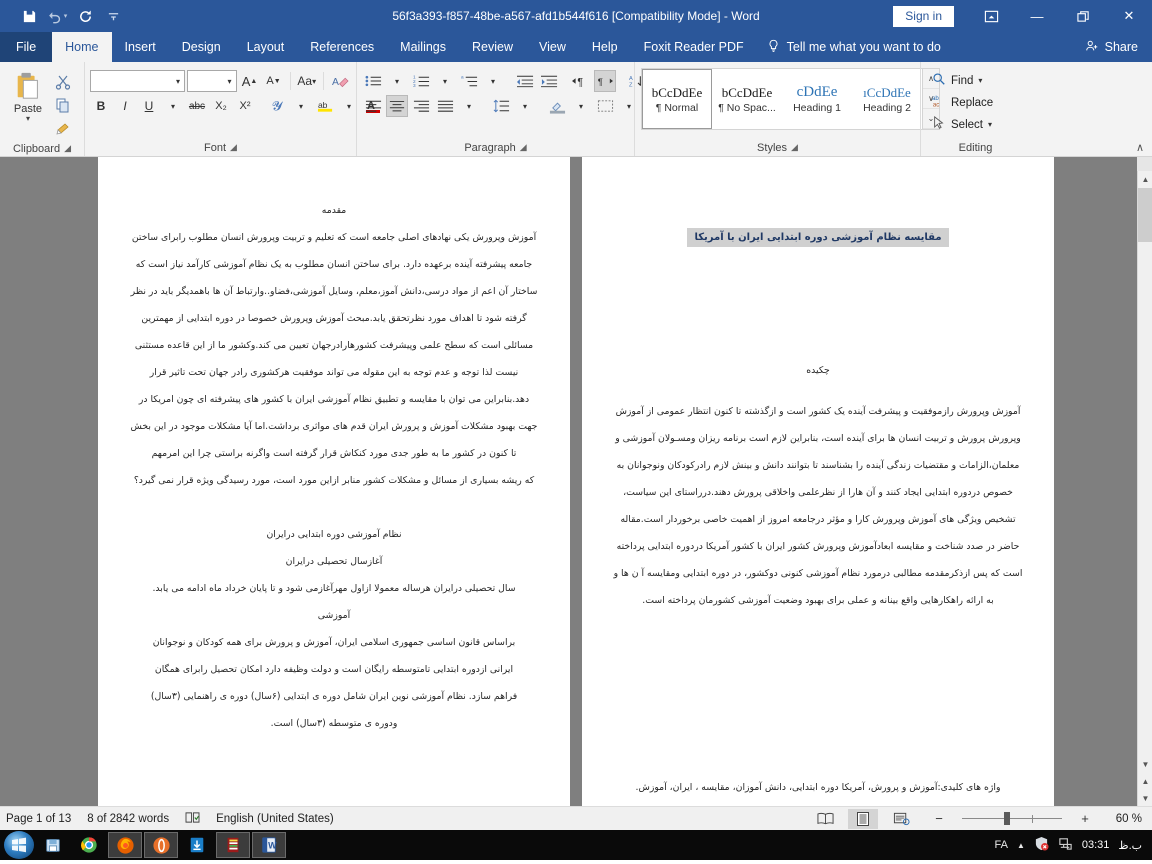 The image size is (1152, 864). Describe the element at coordinates (962, 80) in the screenshot. I see `find-button: Find ▾` at that location.